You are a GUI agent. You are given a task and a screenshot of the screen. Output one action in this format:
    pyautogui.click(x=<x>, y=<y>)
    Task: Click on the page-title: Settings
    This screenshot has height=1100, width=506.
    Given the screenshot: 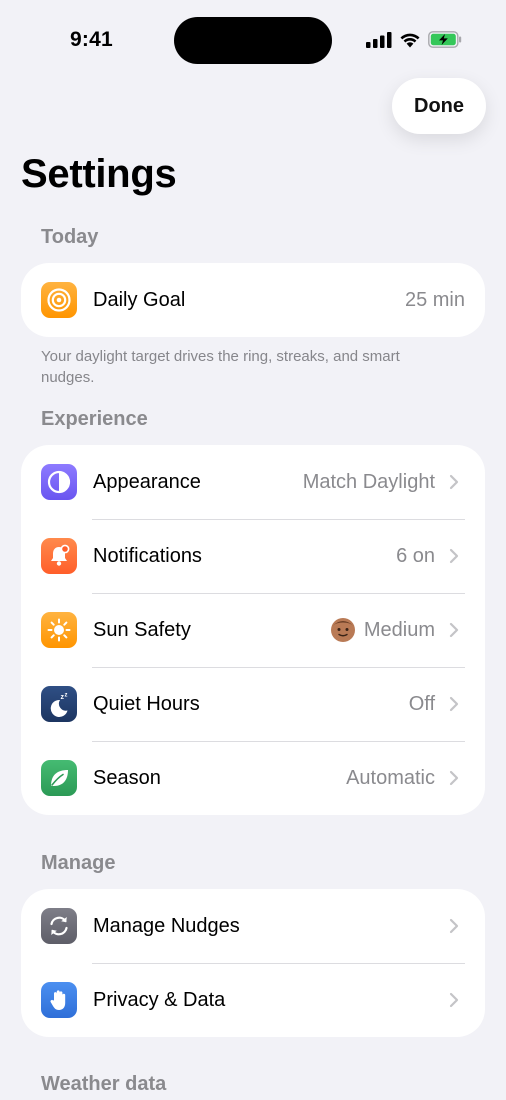 What is the action you would take?
    pyautogui.click(x=99, y=174)
    